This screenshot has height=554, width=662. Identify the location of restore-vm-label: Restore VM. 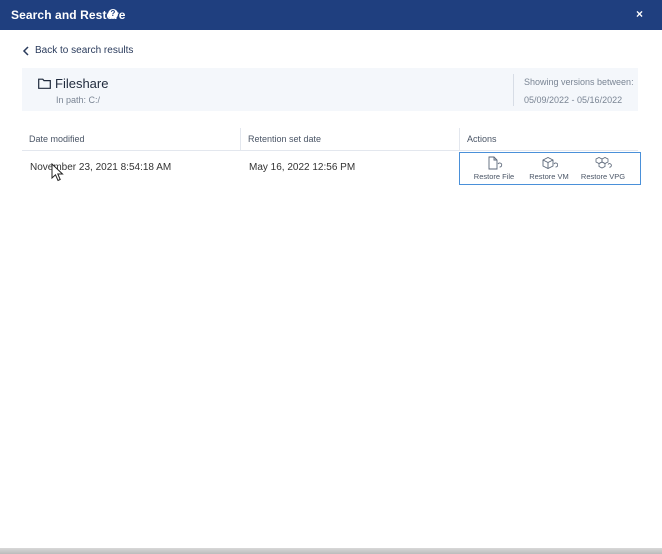
(549, 176).